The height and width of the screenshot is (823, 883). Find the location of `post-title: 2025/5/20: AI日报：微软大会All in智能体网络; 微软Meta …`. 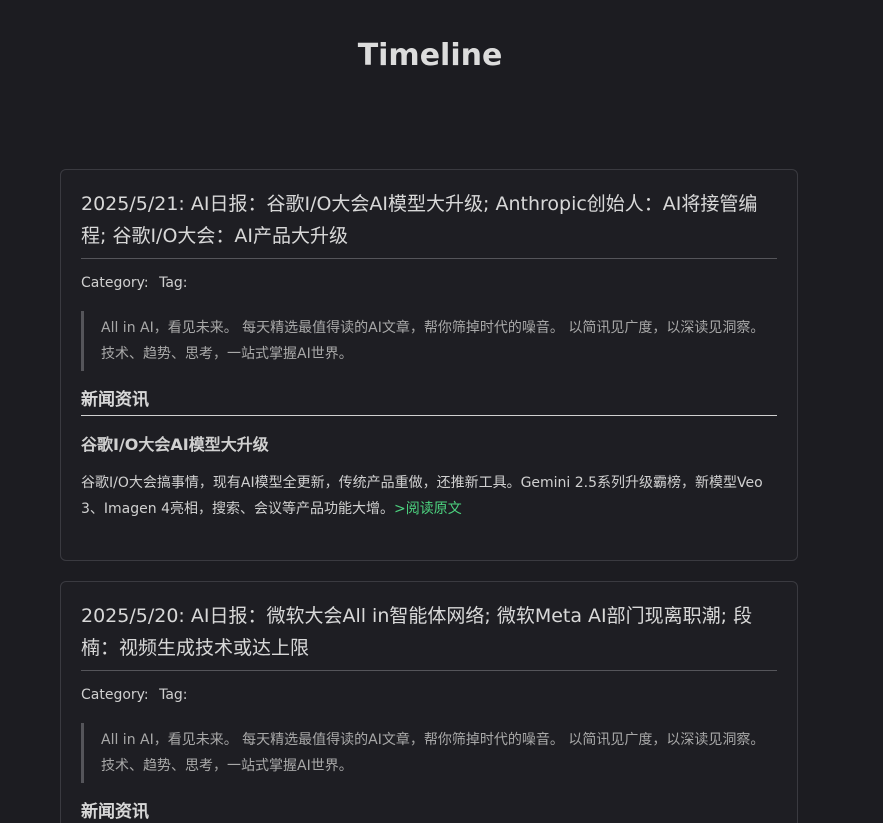

post-title: 2025/5/20: AI日报：微软大会All in智能体网络; 微软Meta … is located at coordinates (429, 635).